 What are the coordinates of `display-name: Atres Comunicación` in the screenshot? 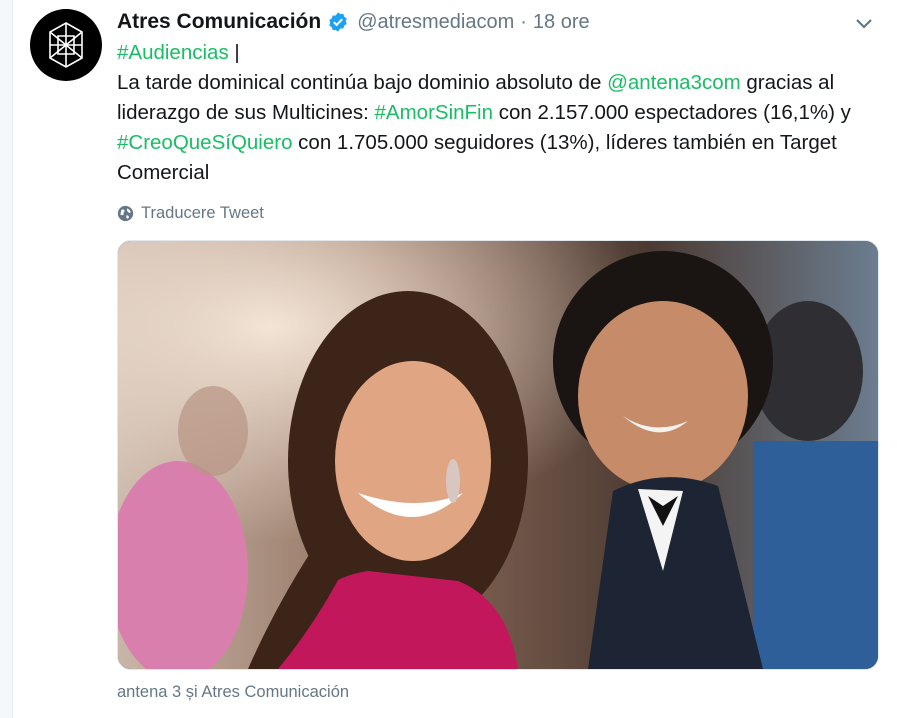 It's located at (219, 22).